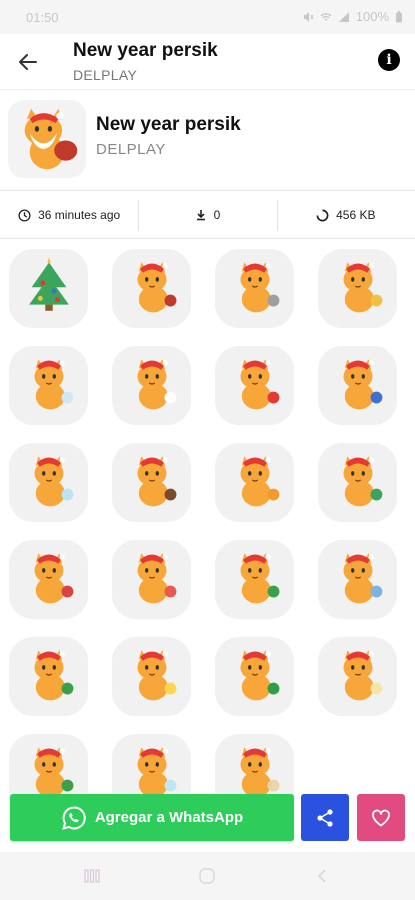  Describe the element at coordinates (79, 215) in the screenshot. I see `updated-text: 36 minutes ago` at that location.